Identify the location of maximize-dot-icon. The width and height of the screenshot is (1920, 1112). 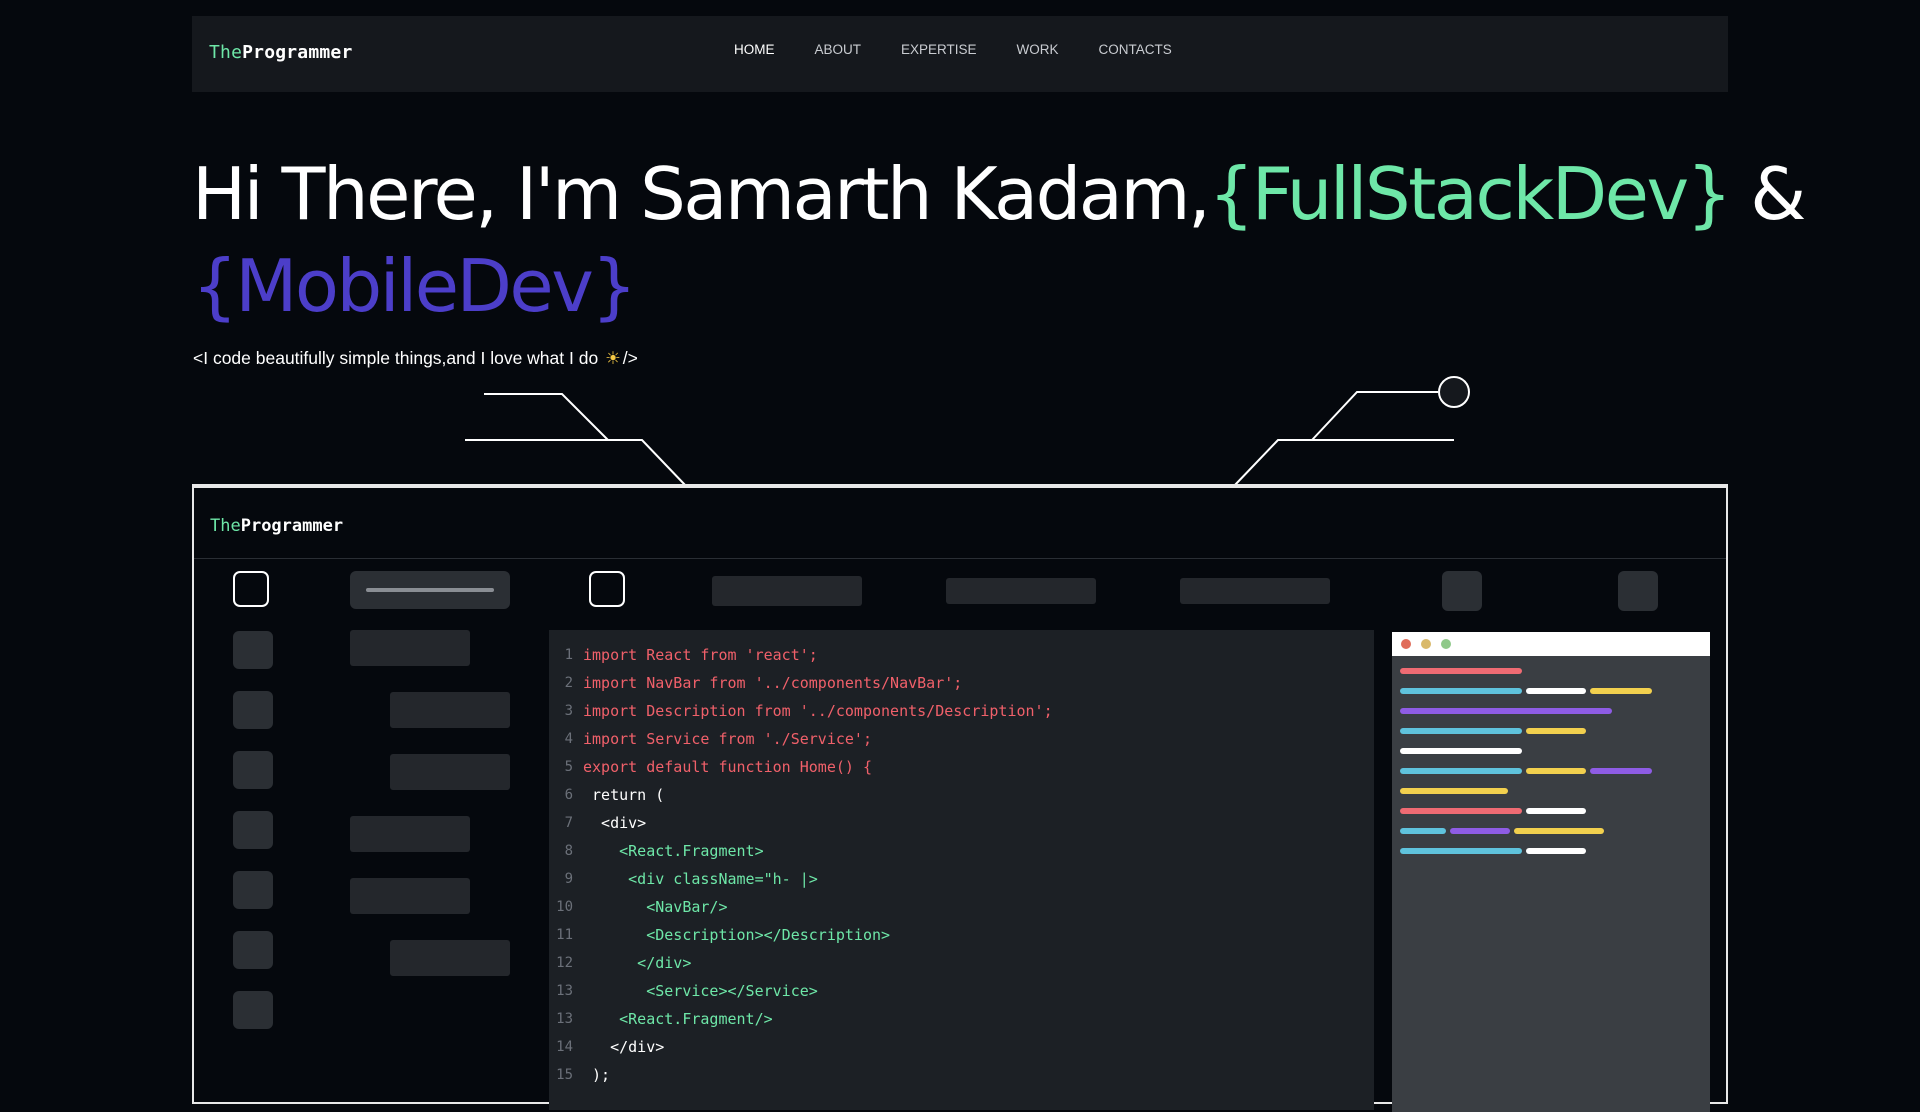
(1446, 644).